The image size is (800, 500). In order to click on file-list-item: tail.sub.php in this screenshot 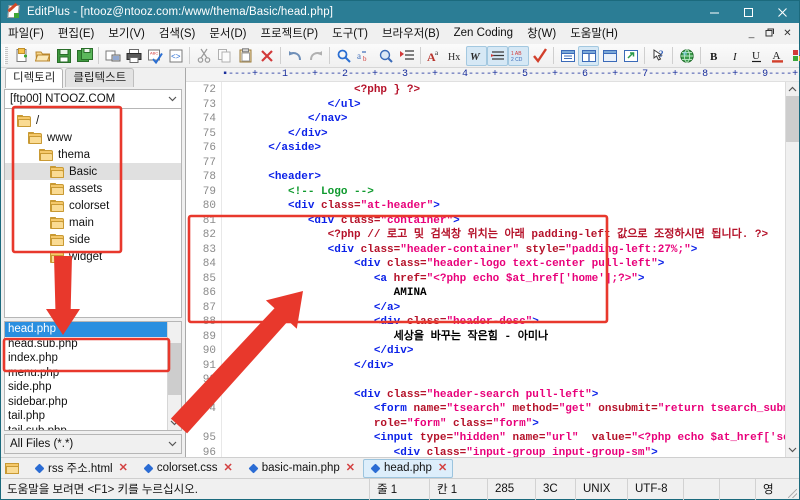, I will do `click(86, 427)`.